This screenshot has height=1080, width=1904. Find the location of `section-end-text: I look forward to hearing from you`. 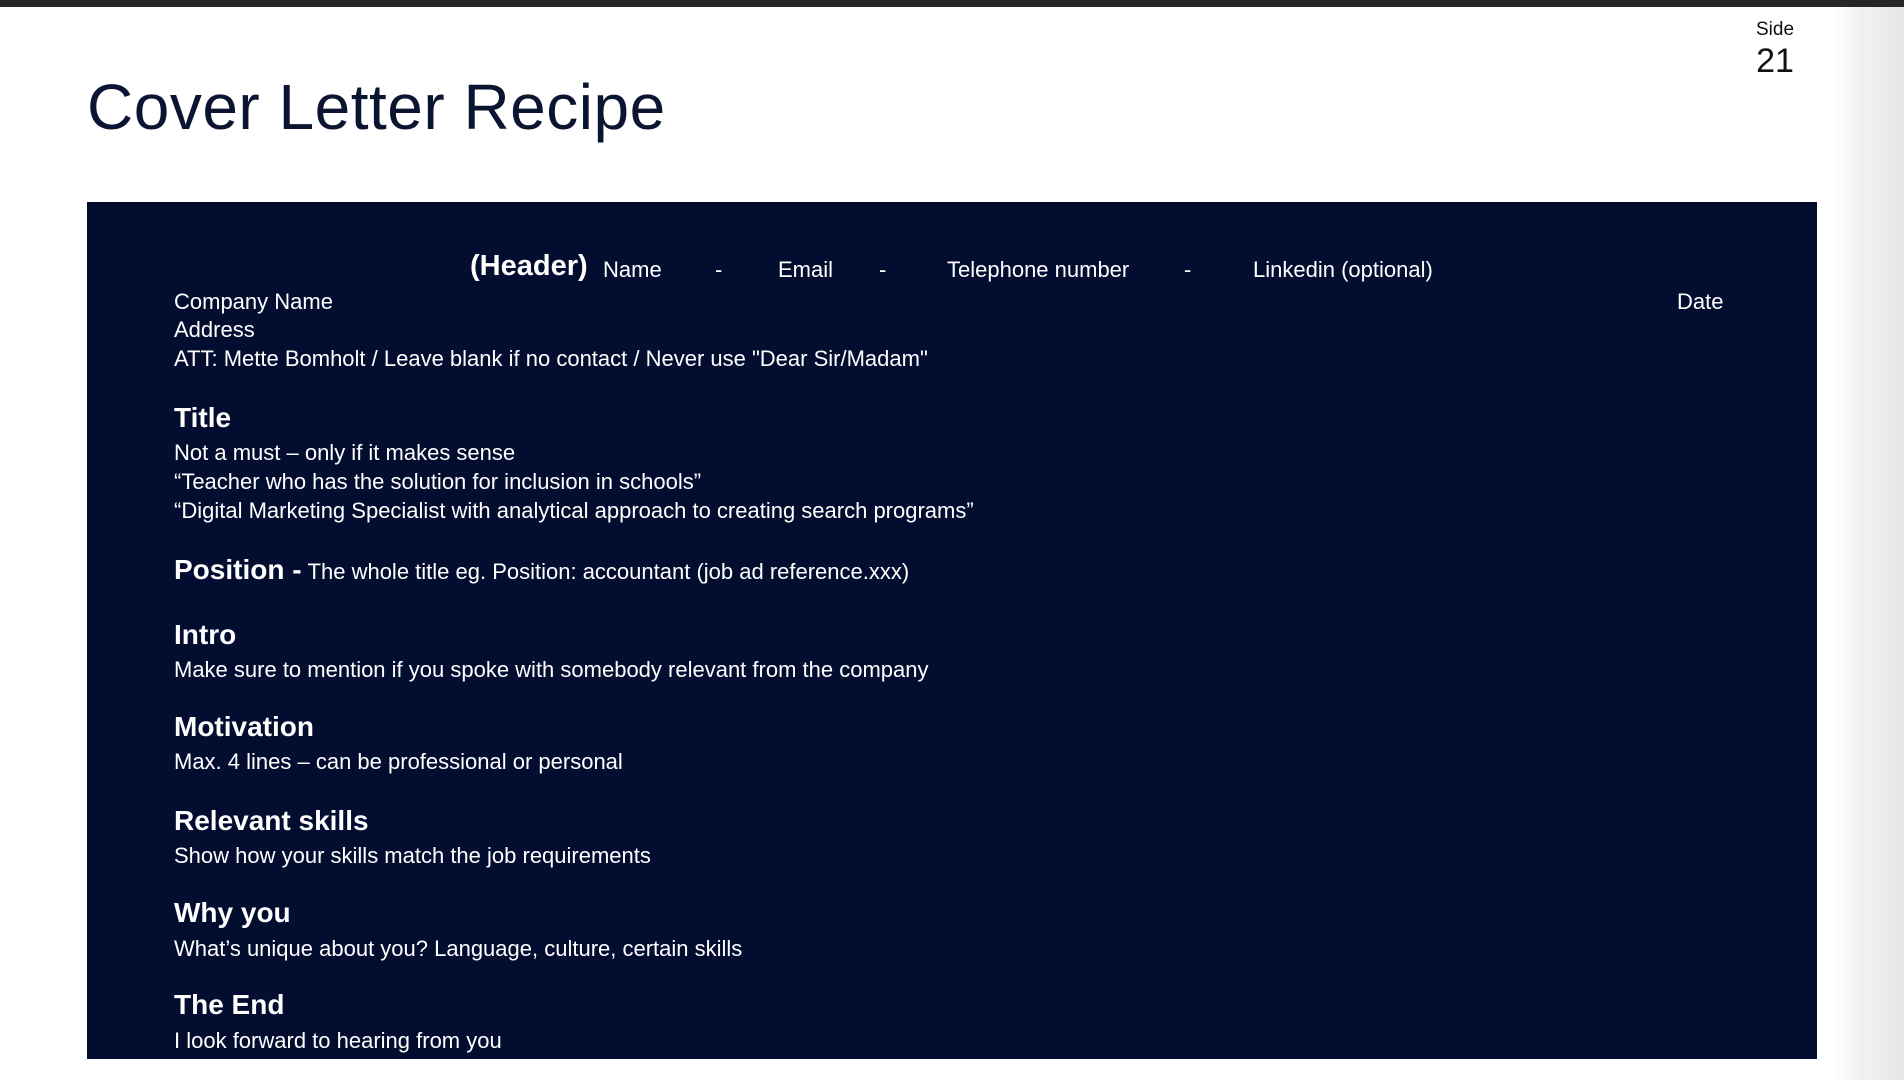

section-end-text: I look forward to hearing from you is located at coordinates (338, 1040).